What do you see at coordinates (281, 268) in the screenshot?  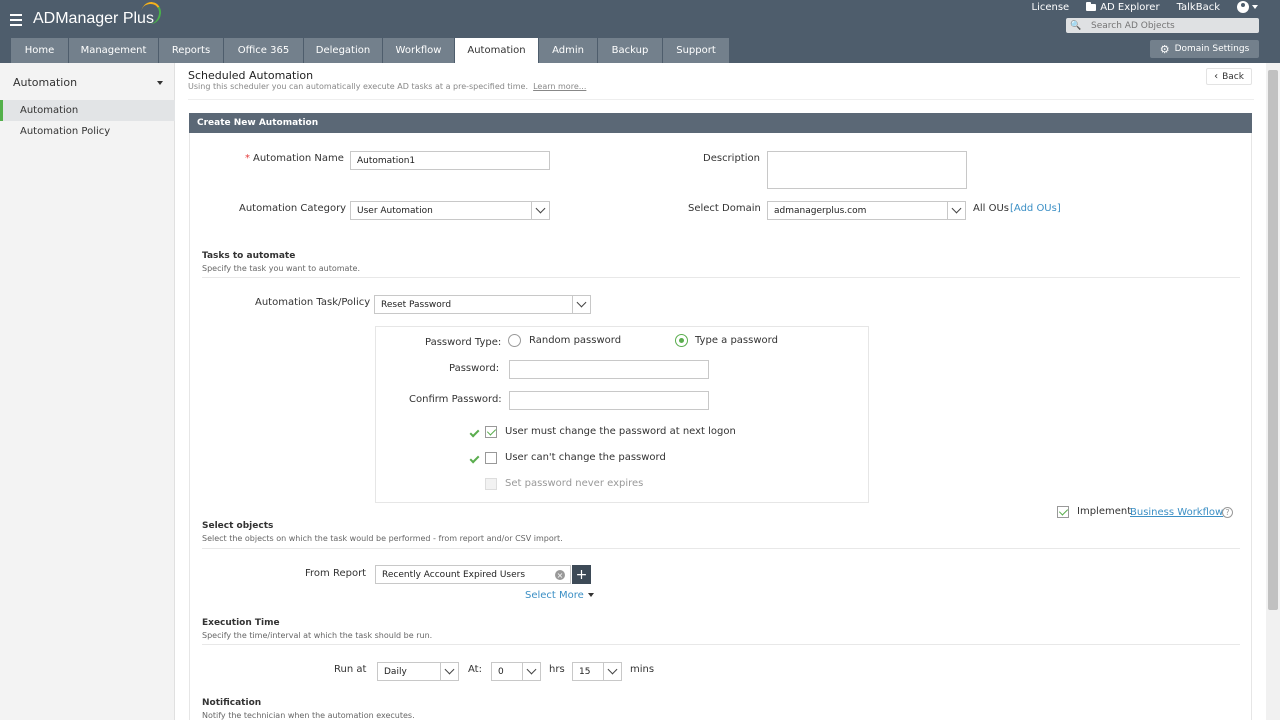 I see `tasks-section-subtitle: Specify the task you want to automate.` at bounding box center [281, 268].